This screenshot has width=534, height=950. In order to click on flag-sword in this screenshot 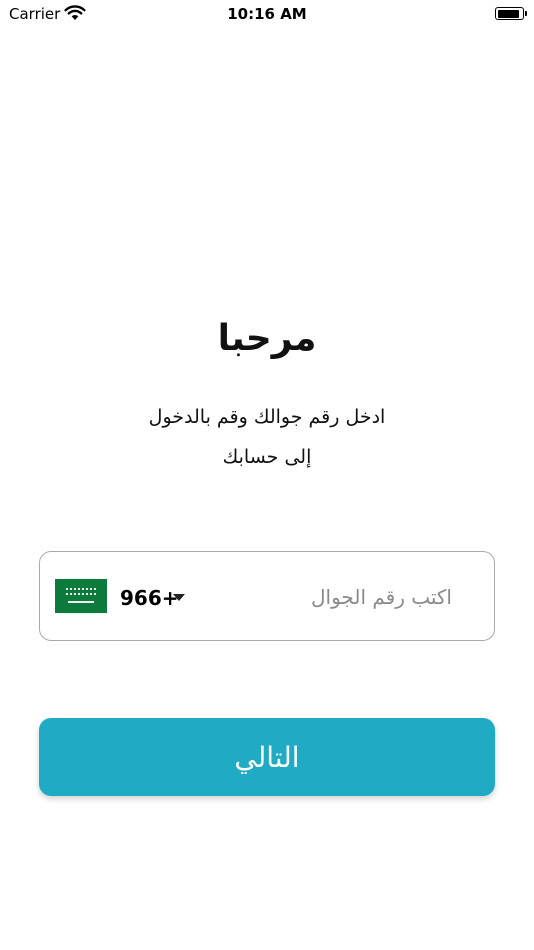, I will do `click(81, 602)`.